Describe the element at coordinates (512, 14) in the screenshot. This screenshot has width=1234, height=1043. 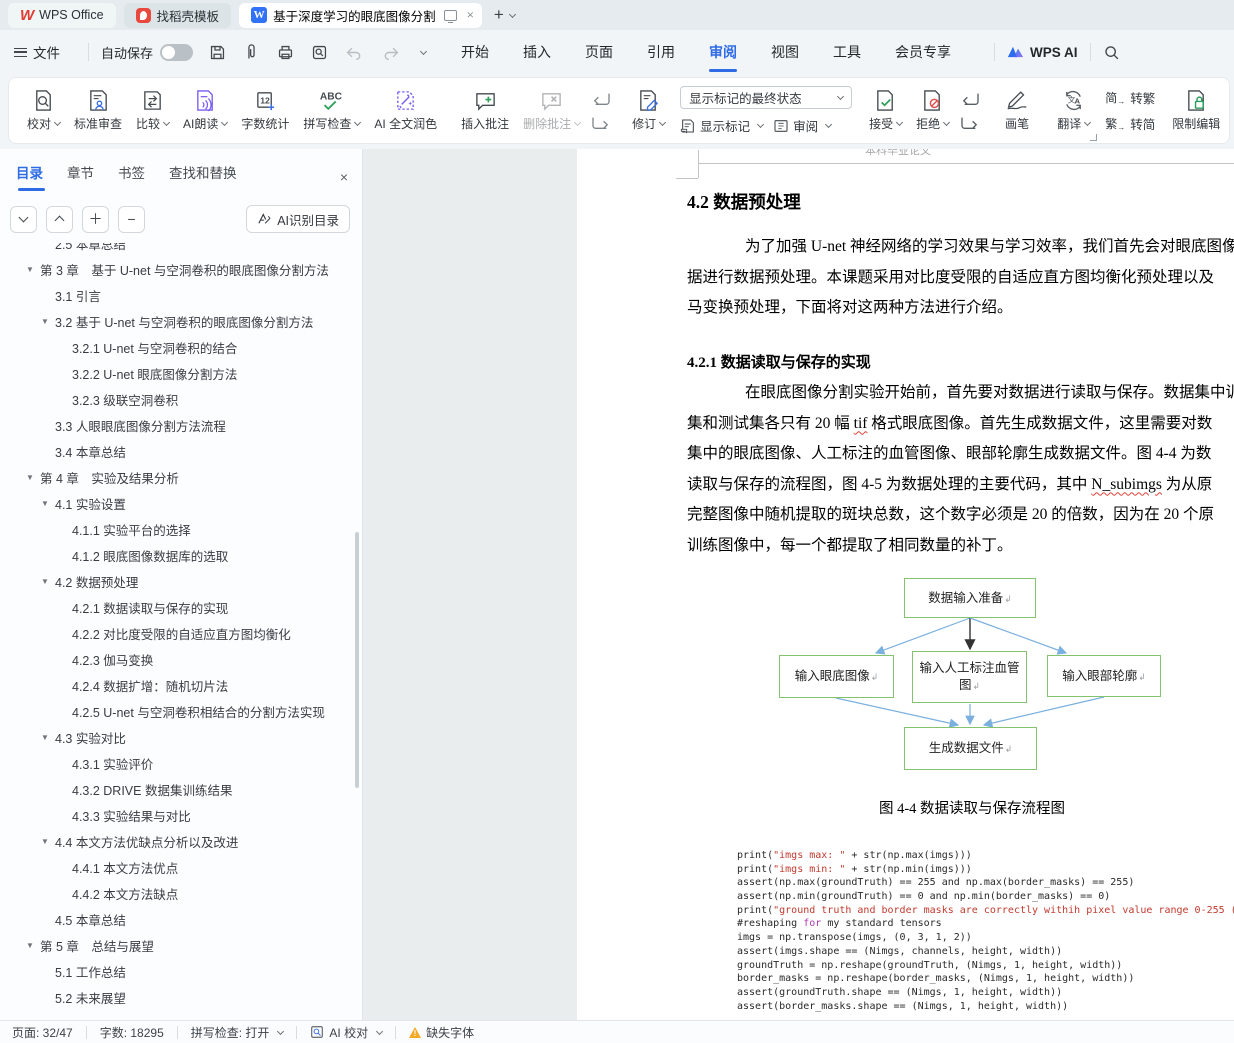
I see `tab-list-chevron-icon` at that location.